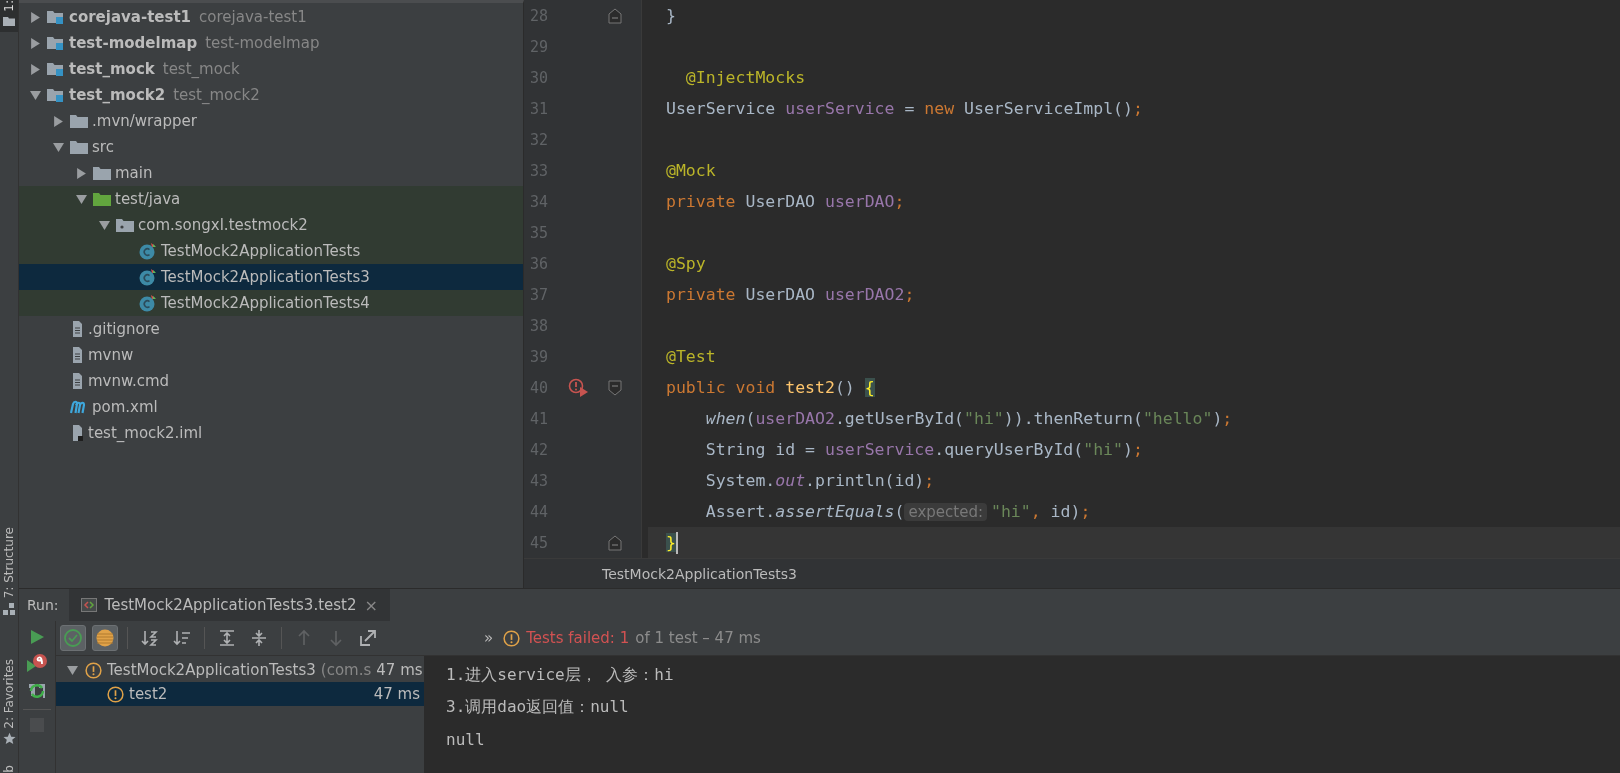 The image size is (1620, 773). Describe the element at coordinates (211, 670) in the screenshot. I see `test-name: TestMock2ApplicationTests3` at that location.